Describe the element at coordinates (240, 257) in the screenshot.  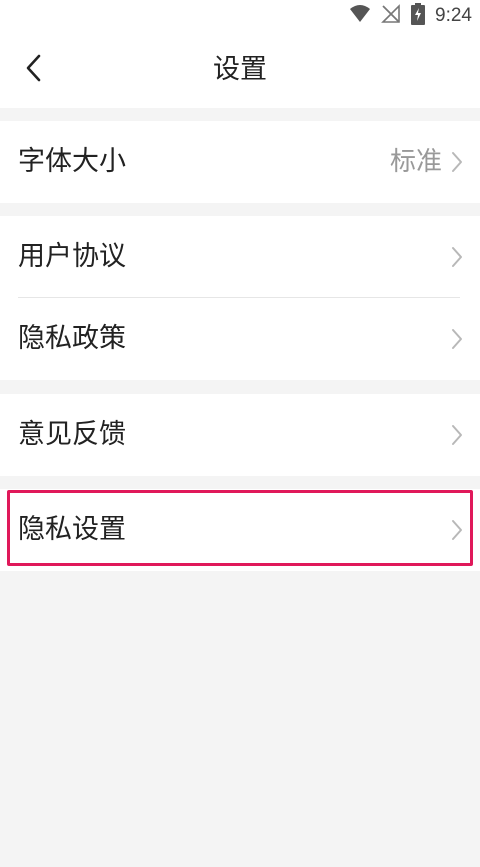
I see `settings-item-user-agreement: 用户协议` at that location.